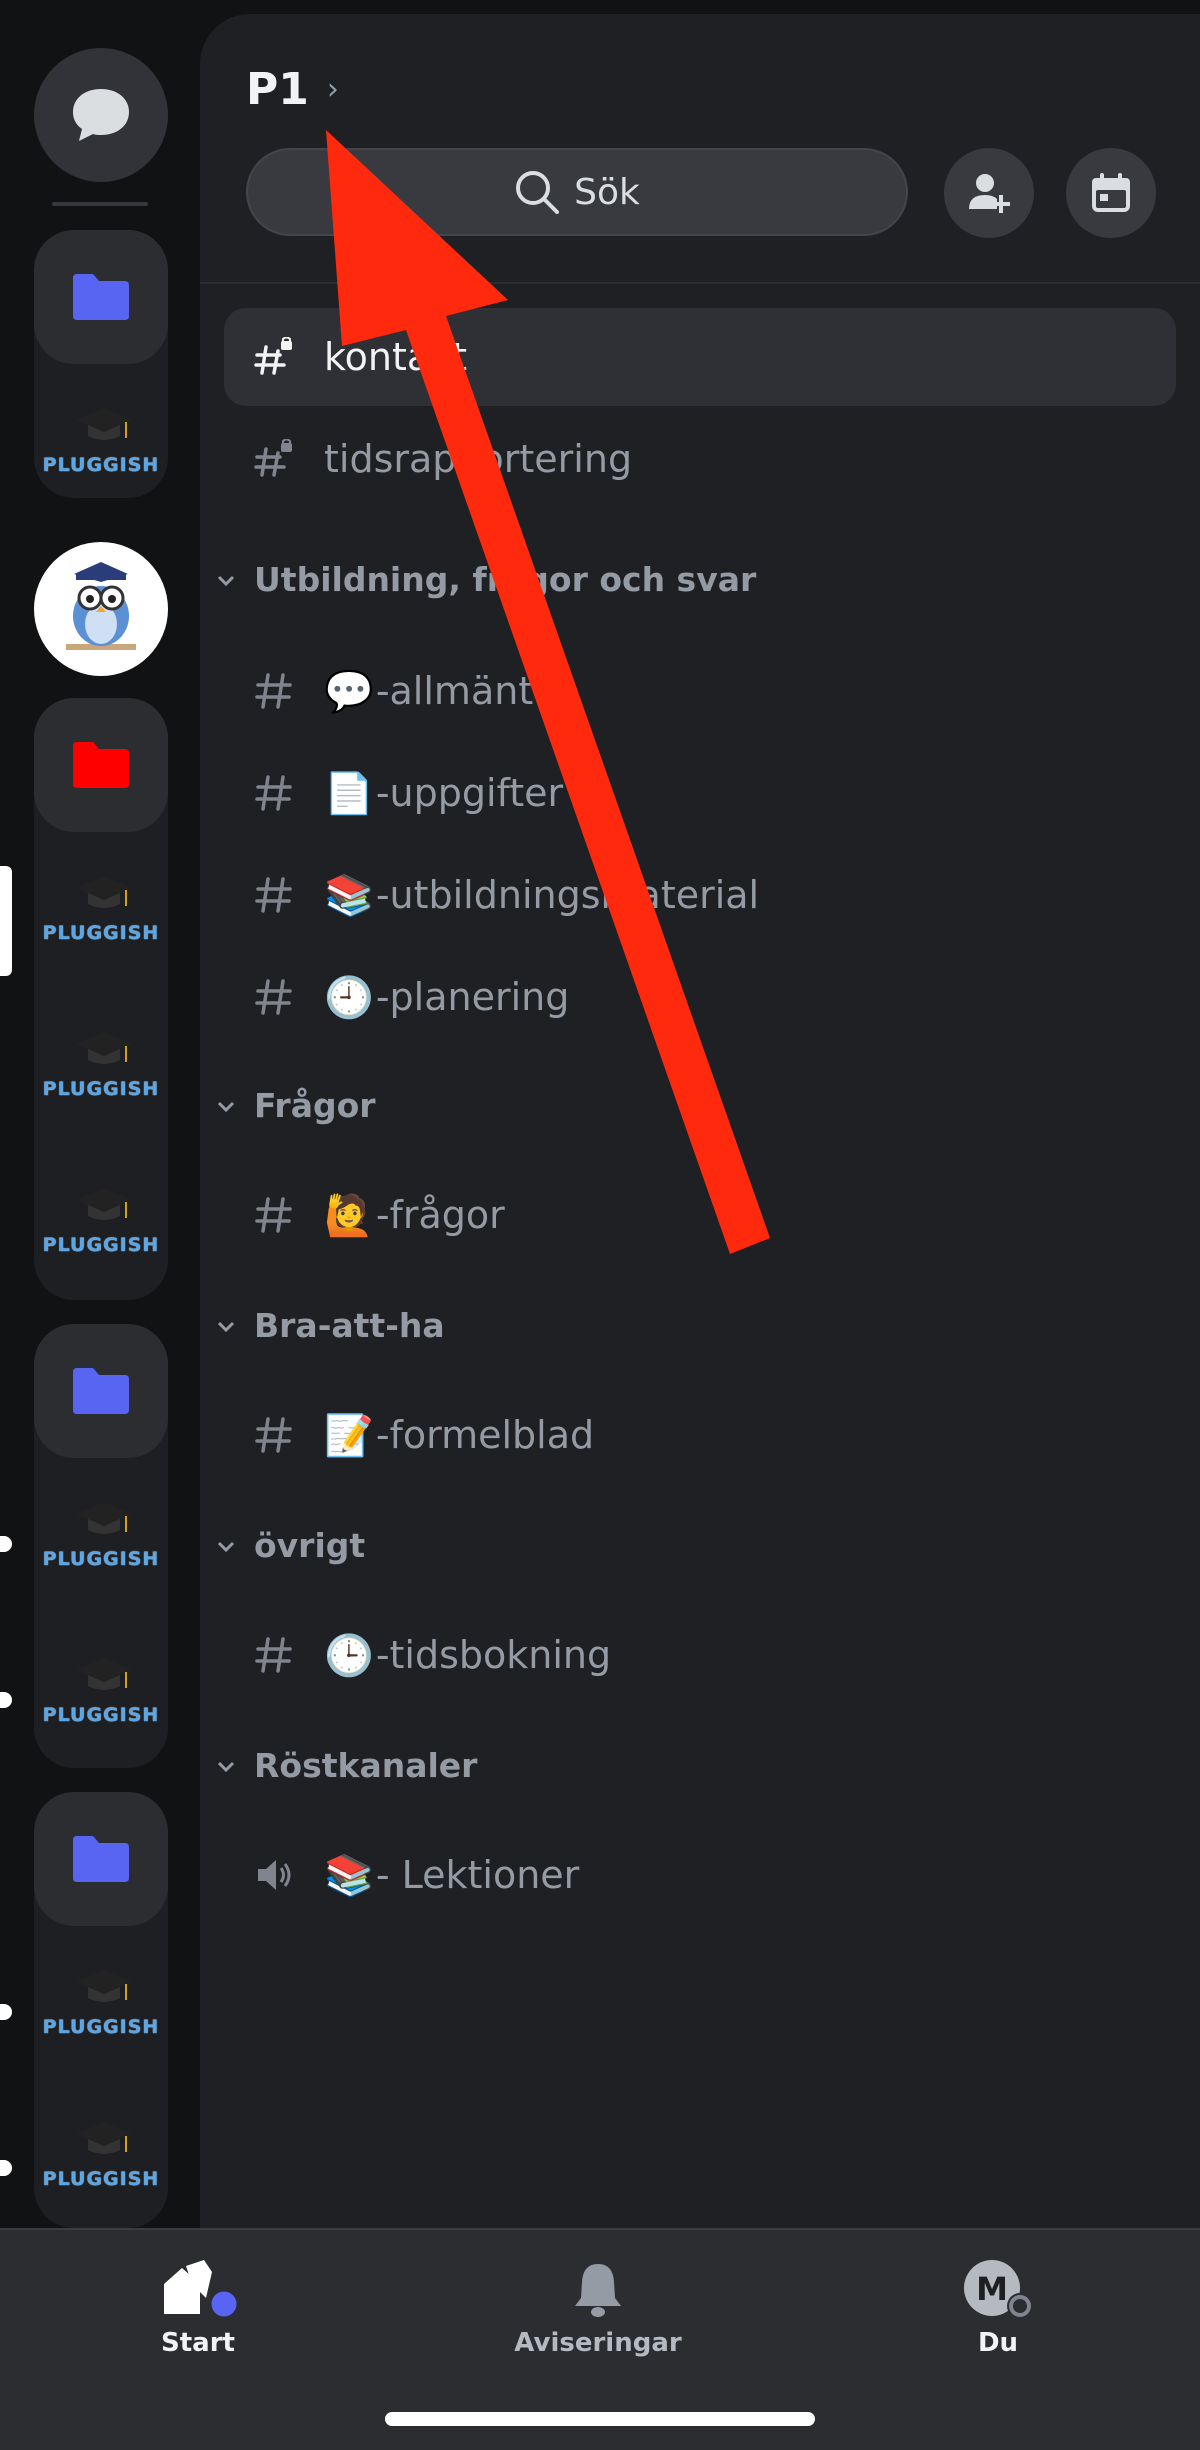  Describe the element at coordinates (101, 606) in the screenshot. I see `owl-icon` at that location.